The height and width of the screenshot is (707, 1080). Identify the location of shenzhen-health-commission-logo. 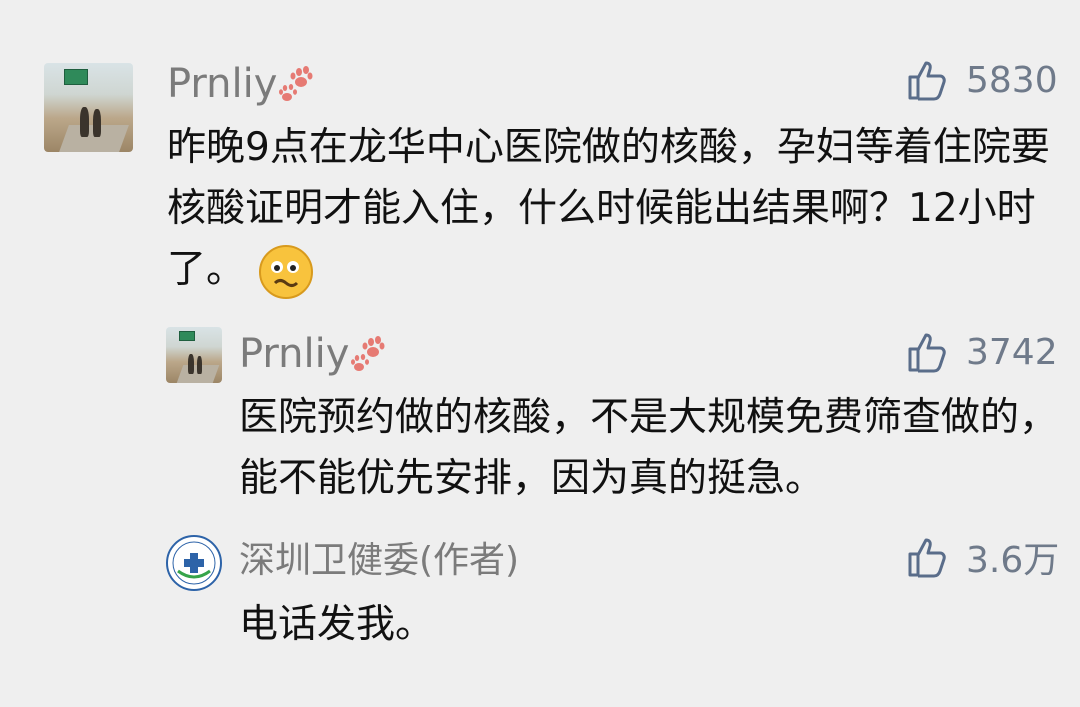
(194, 563).